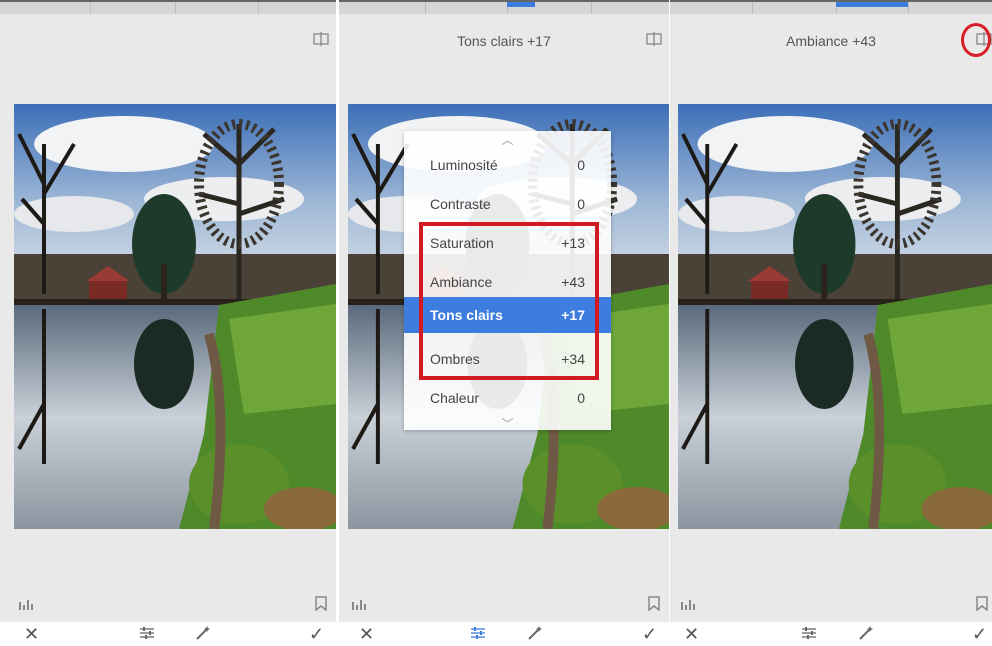 The width and height of the screenshot is (992, 646). Describe the element at coordinates (831, 41) in the screenshot. I see `panel-title: Ambiance +43` at that location.